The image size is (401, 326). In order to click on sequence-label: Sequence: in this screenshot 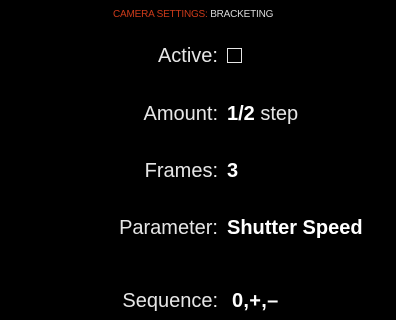, I will do `click(170, 301)`.